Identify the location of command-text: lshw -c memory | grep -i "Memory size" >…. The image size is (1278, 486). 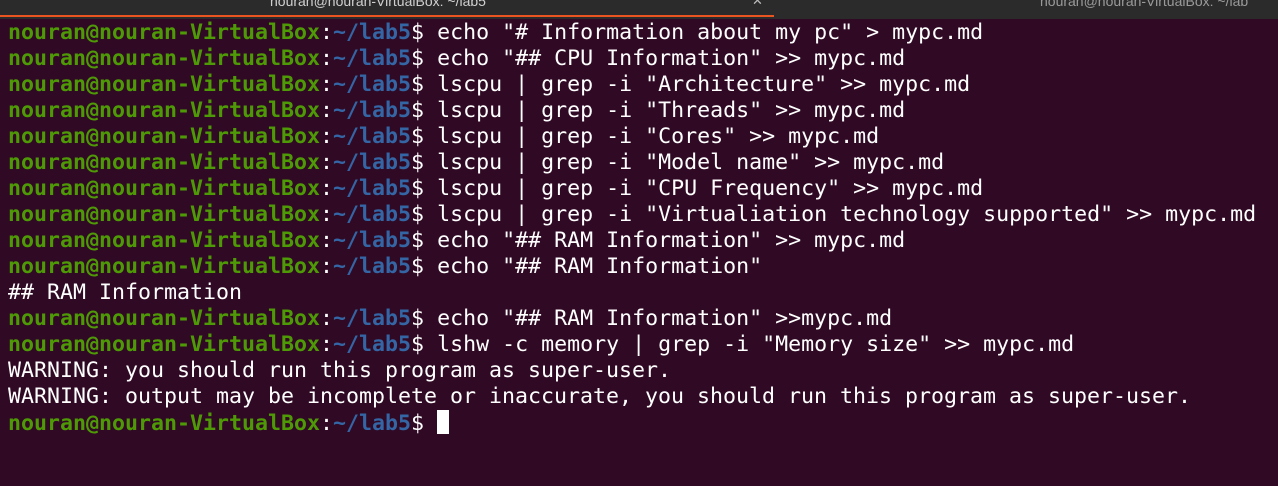
(756, 344).